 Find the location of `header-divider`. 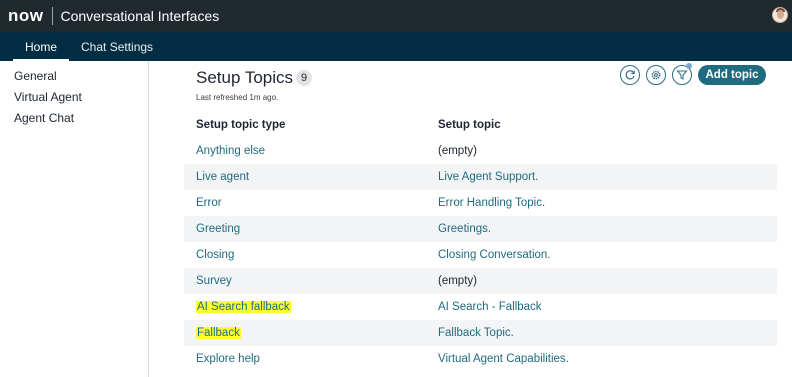

header-divider is located at coordinates (52, 16).